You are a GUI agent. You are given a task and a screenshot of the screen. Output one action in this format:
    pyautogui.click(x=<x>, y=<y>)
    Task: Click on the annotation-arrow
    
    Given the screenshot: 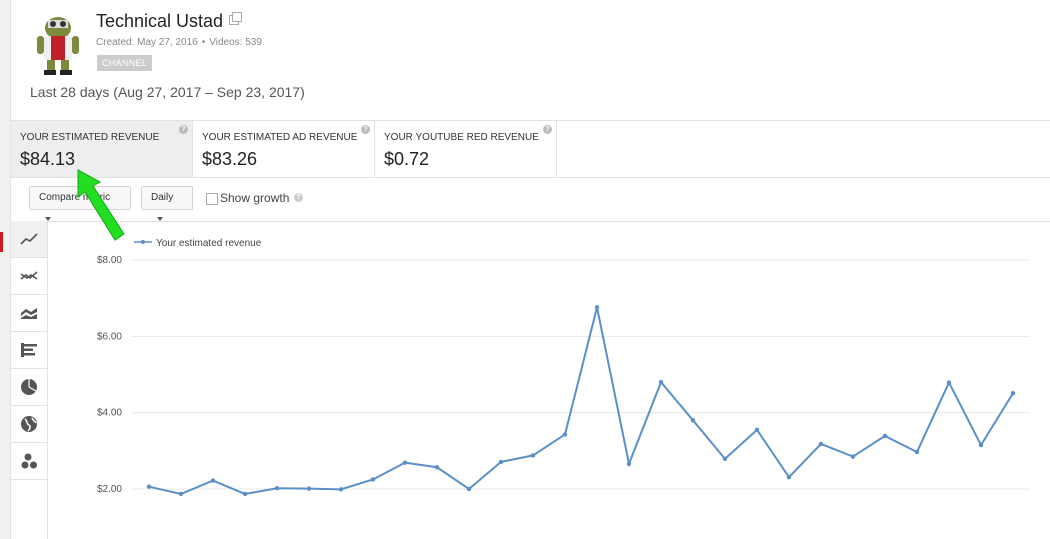 What is the action you would take?
    pyautogui.click(x=101, y=205)
    